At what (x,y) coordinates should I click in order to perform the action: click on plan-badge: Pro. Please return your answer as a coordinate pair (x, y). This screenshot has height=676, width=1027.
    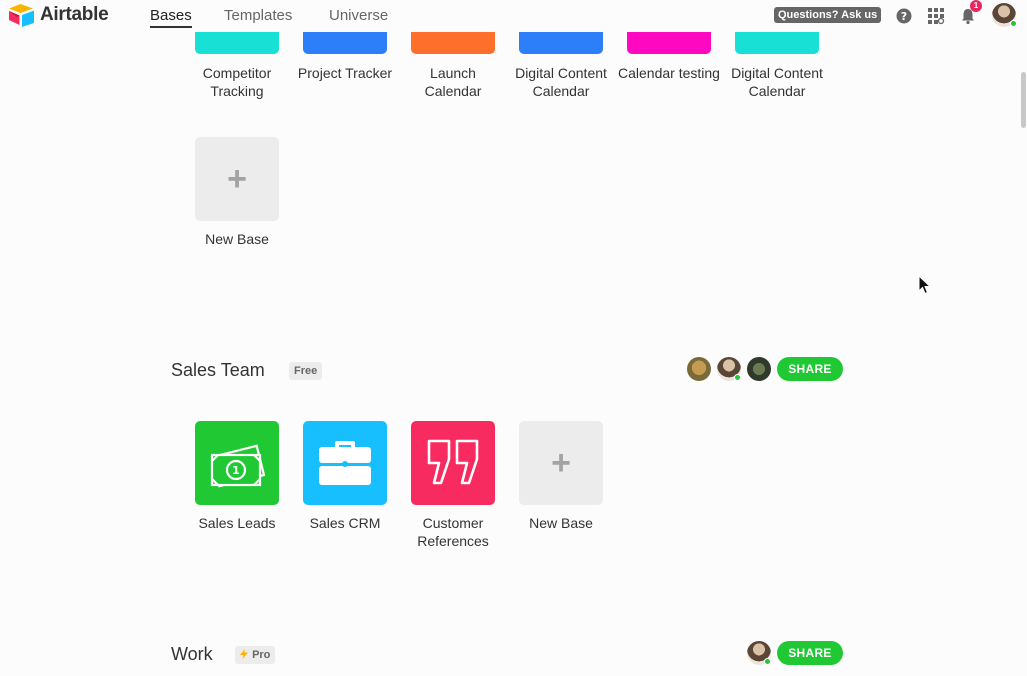
    Looking at the image, I should click on (255, 655).